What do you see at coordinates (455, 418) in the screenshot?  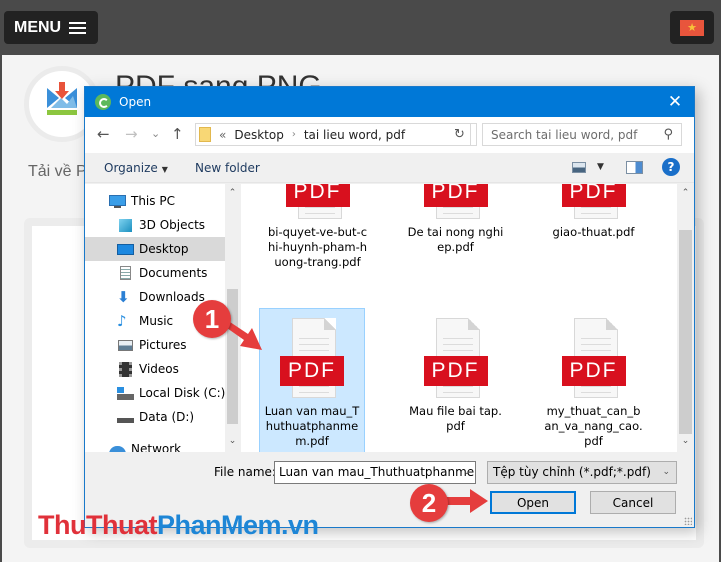 I see `file-name: Mau file bai tap.pdf` at bounding box center [455, 418].